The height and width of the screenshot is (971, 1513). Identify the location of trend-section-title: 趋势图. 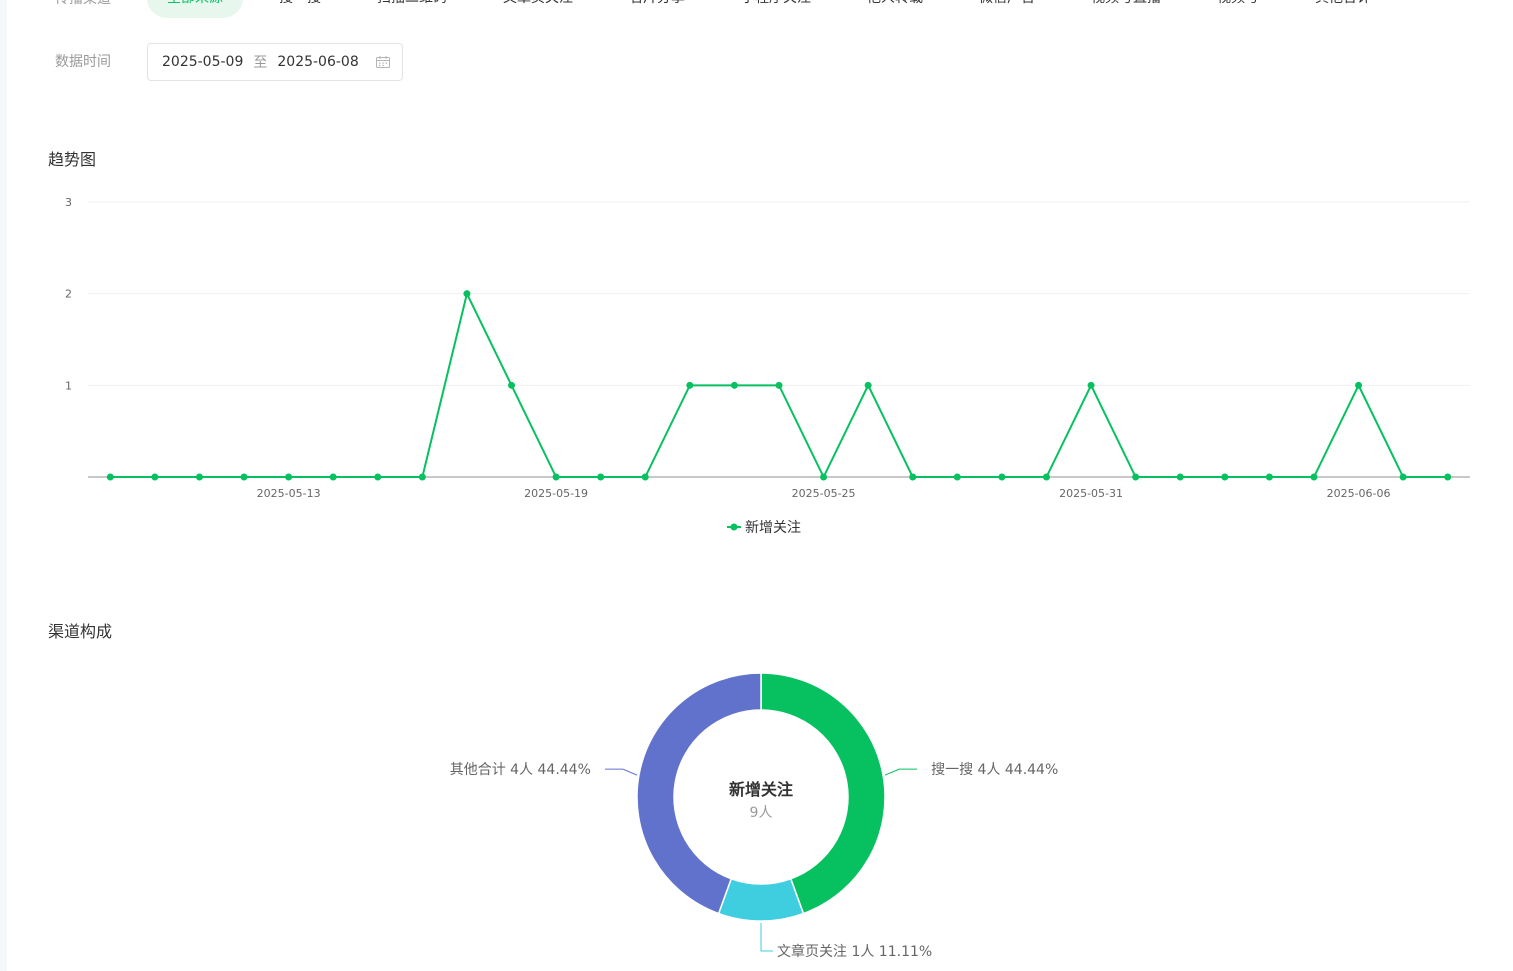
(72, 159).